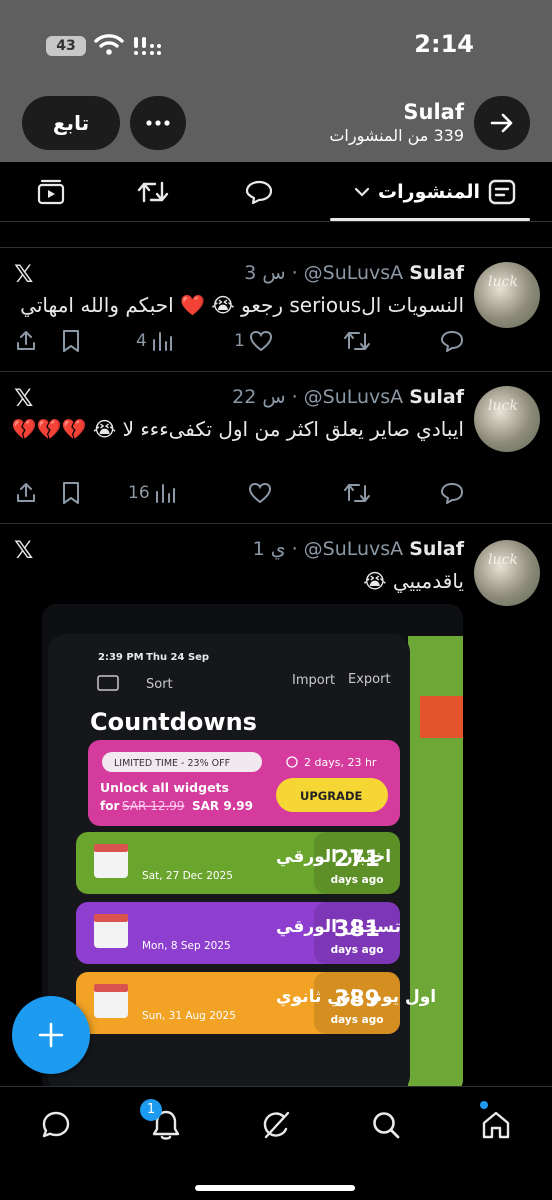 The height and width of the screenshot is (1200, 552). I want to click on promo-new-price: SAR 9.99, so click(222, 806).